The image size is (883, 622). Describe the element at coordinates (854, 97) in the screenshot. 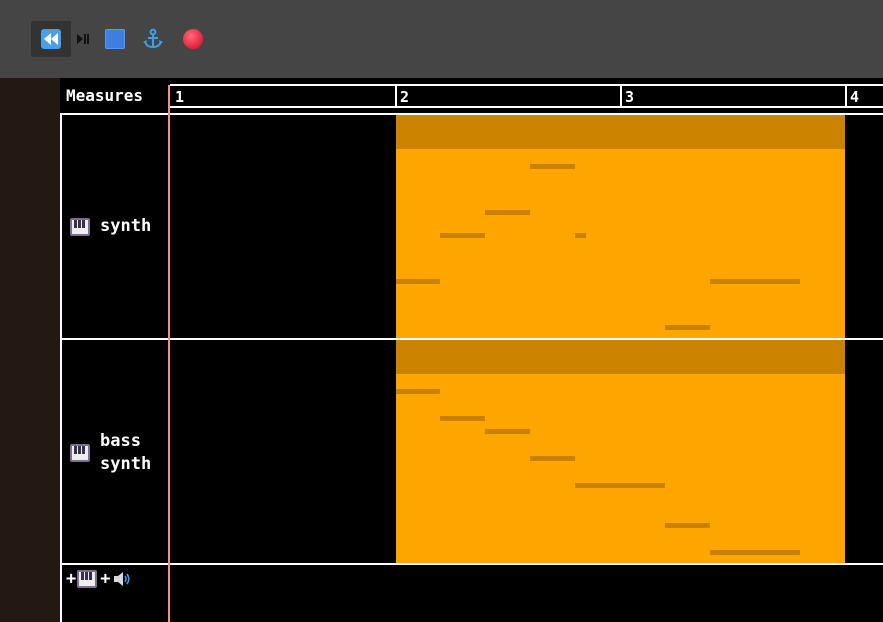

I see `measure-number-4: 4` at that location.